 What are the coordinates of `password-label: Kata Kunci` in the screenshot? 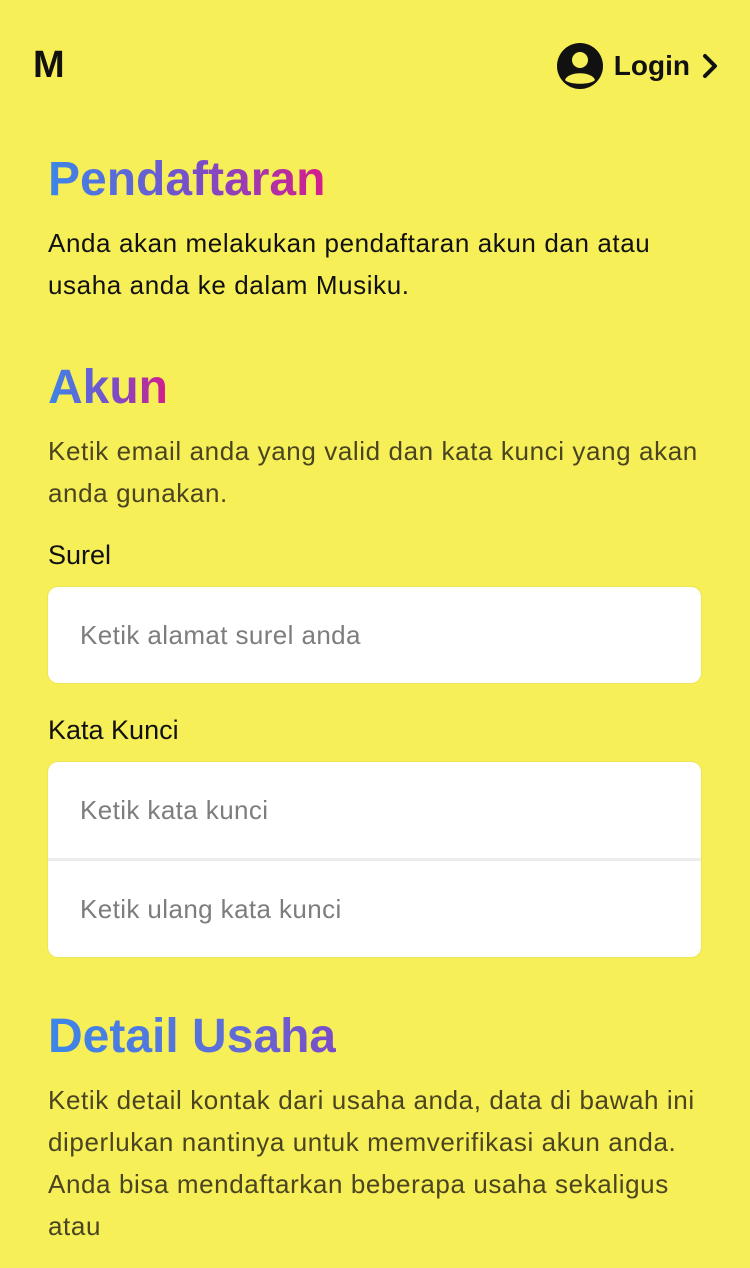 It's located at (113, 730).